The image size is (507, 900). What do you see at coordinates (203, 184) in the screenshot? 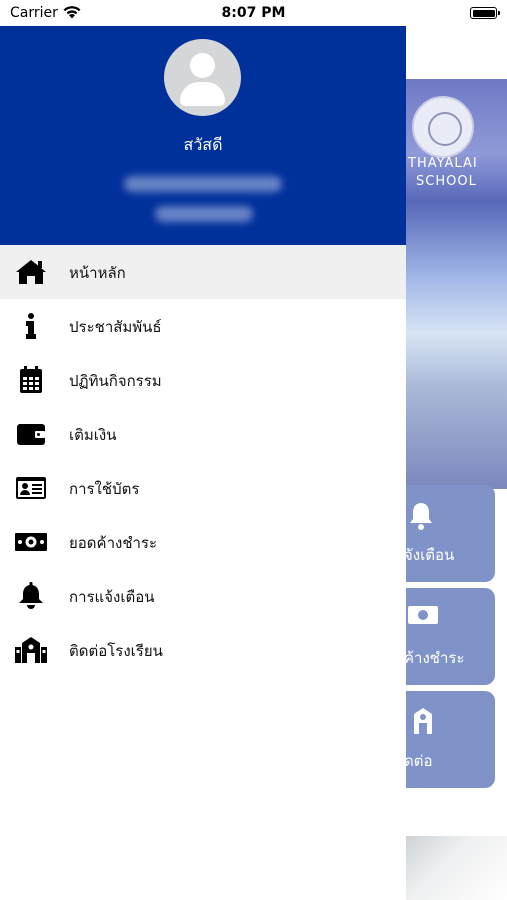
I see `redacted-user-name` at bounding box center [203, 184].